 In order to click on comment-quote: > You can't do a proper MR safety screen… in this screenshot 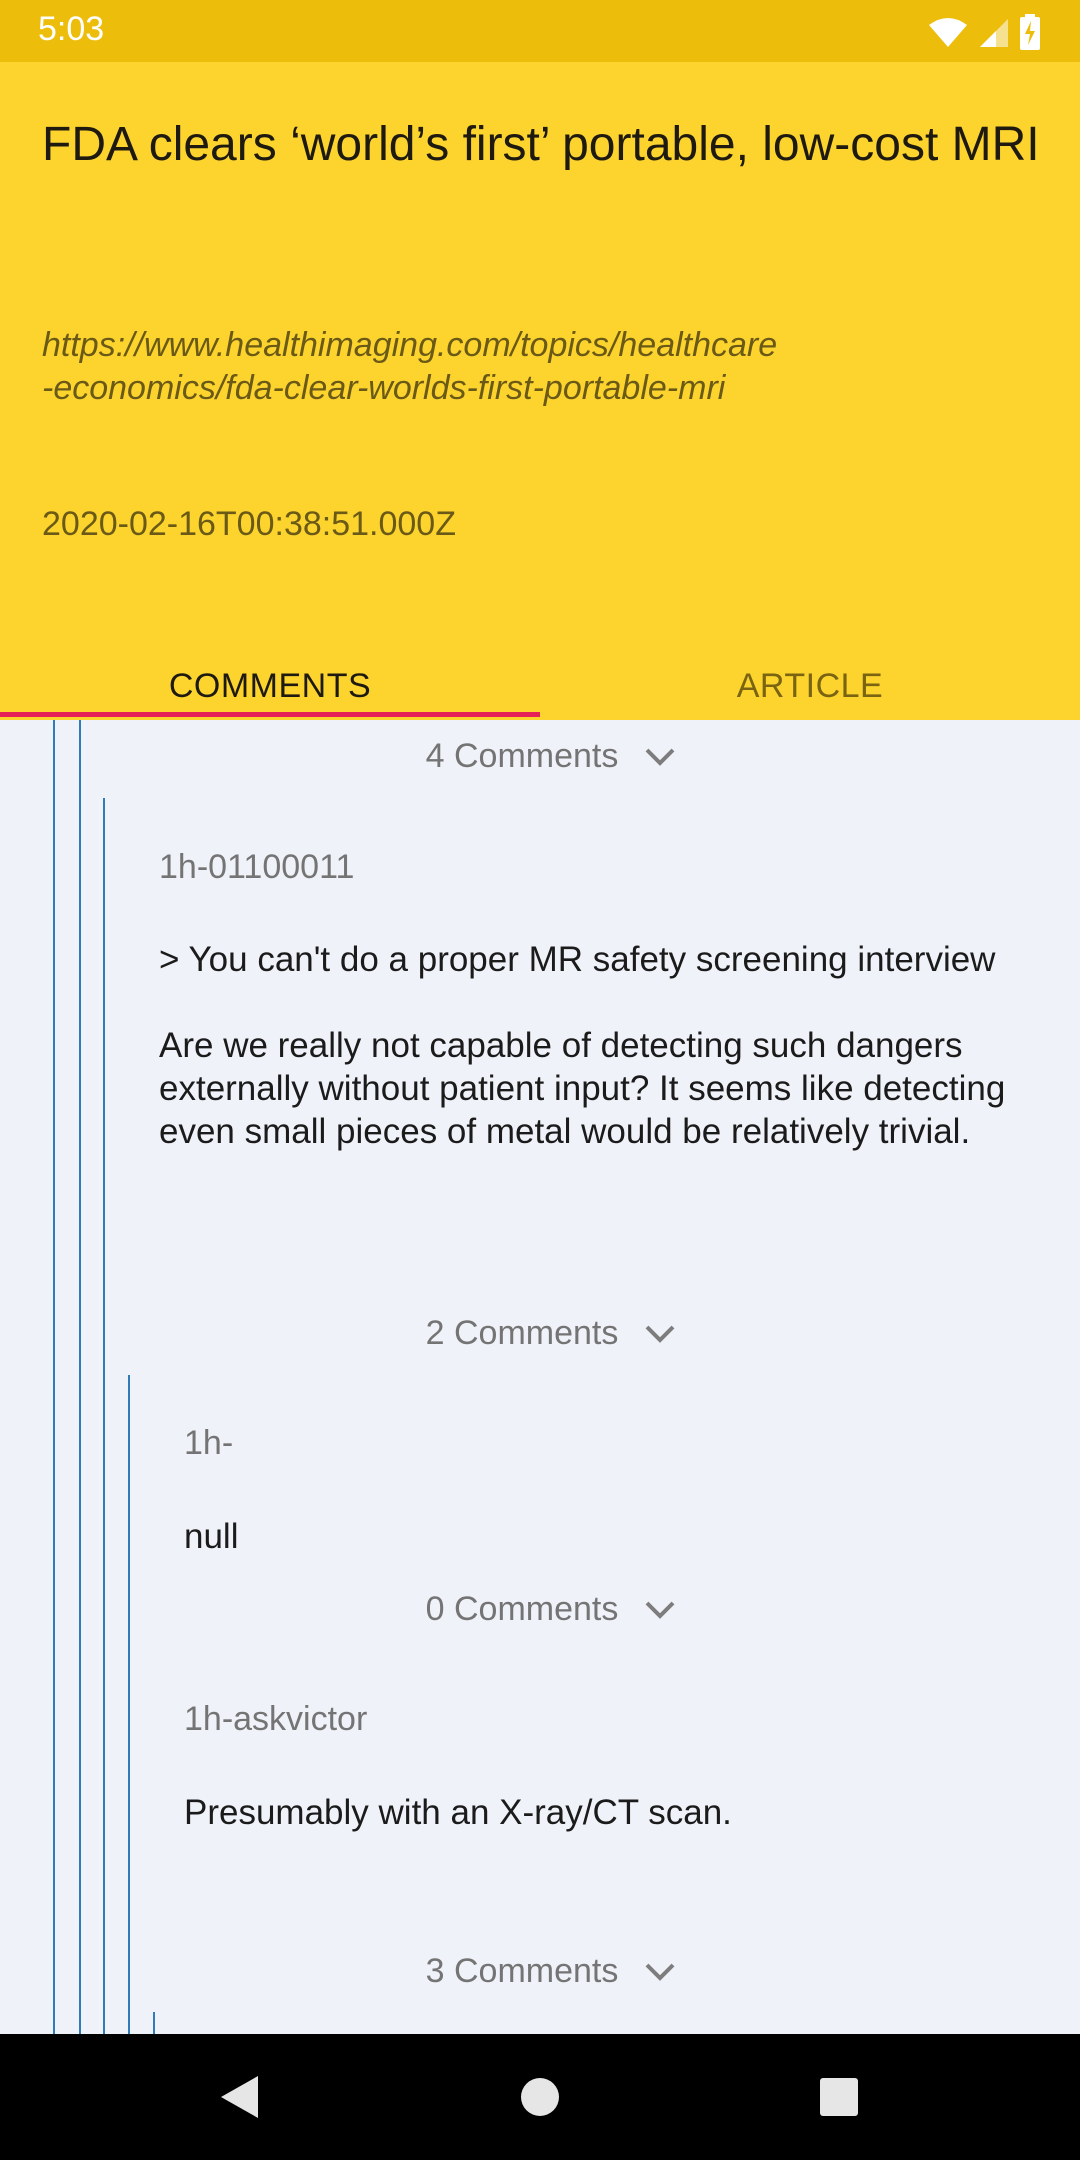, I will do `click(577, 959)`.